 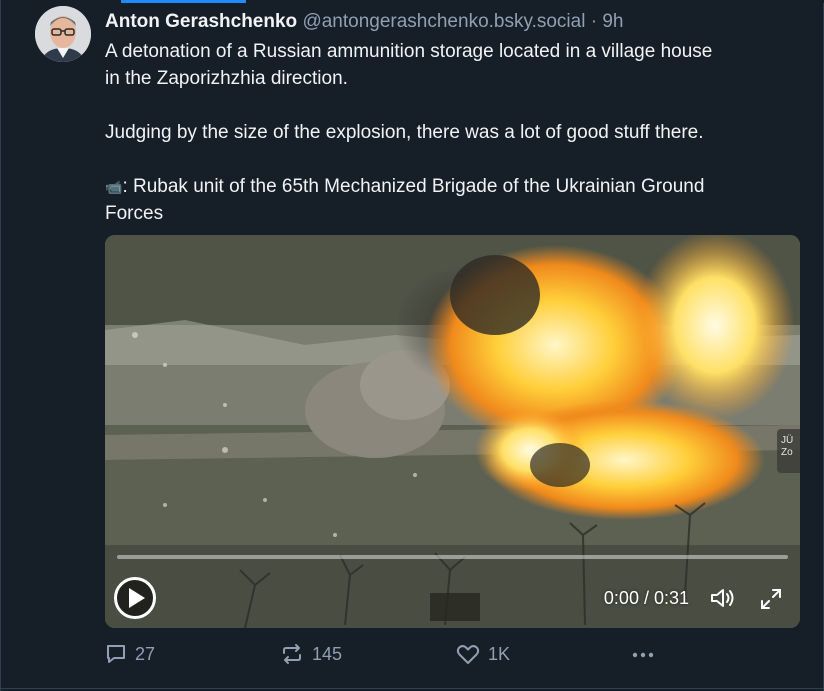 I want to click on repost-count: 145, so click(x=327, y=653).